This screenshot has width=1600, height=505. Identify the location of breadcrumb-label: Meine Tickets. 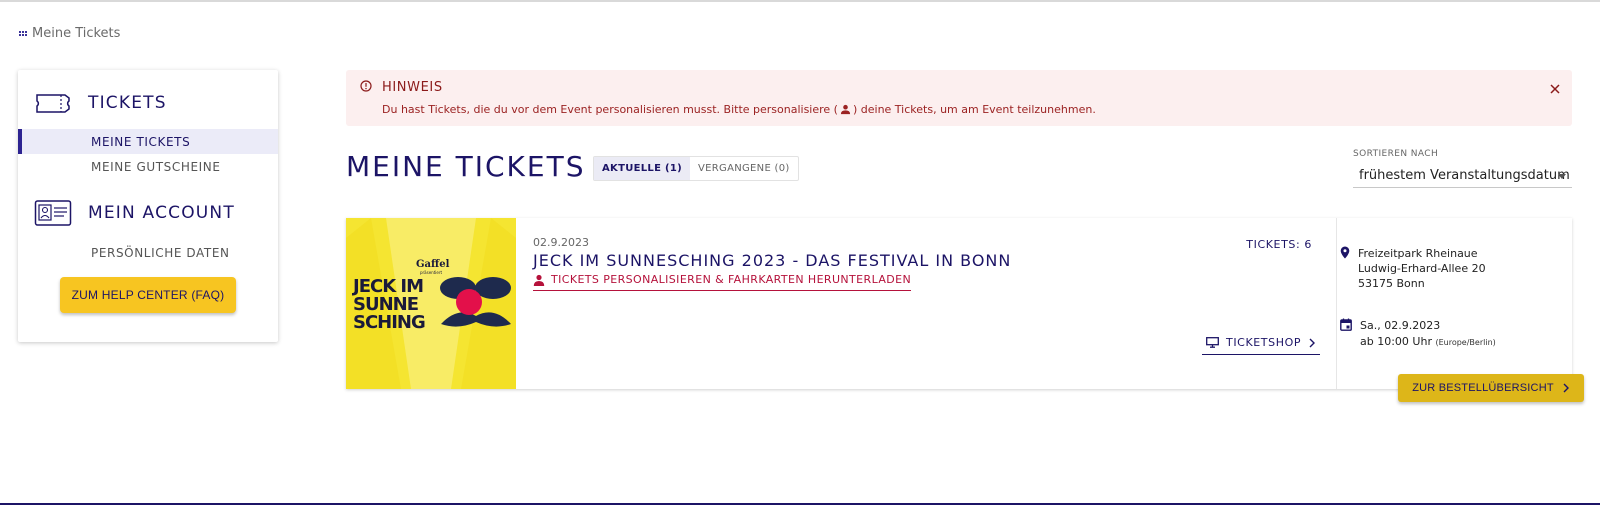
(76, 33).